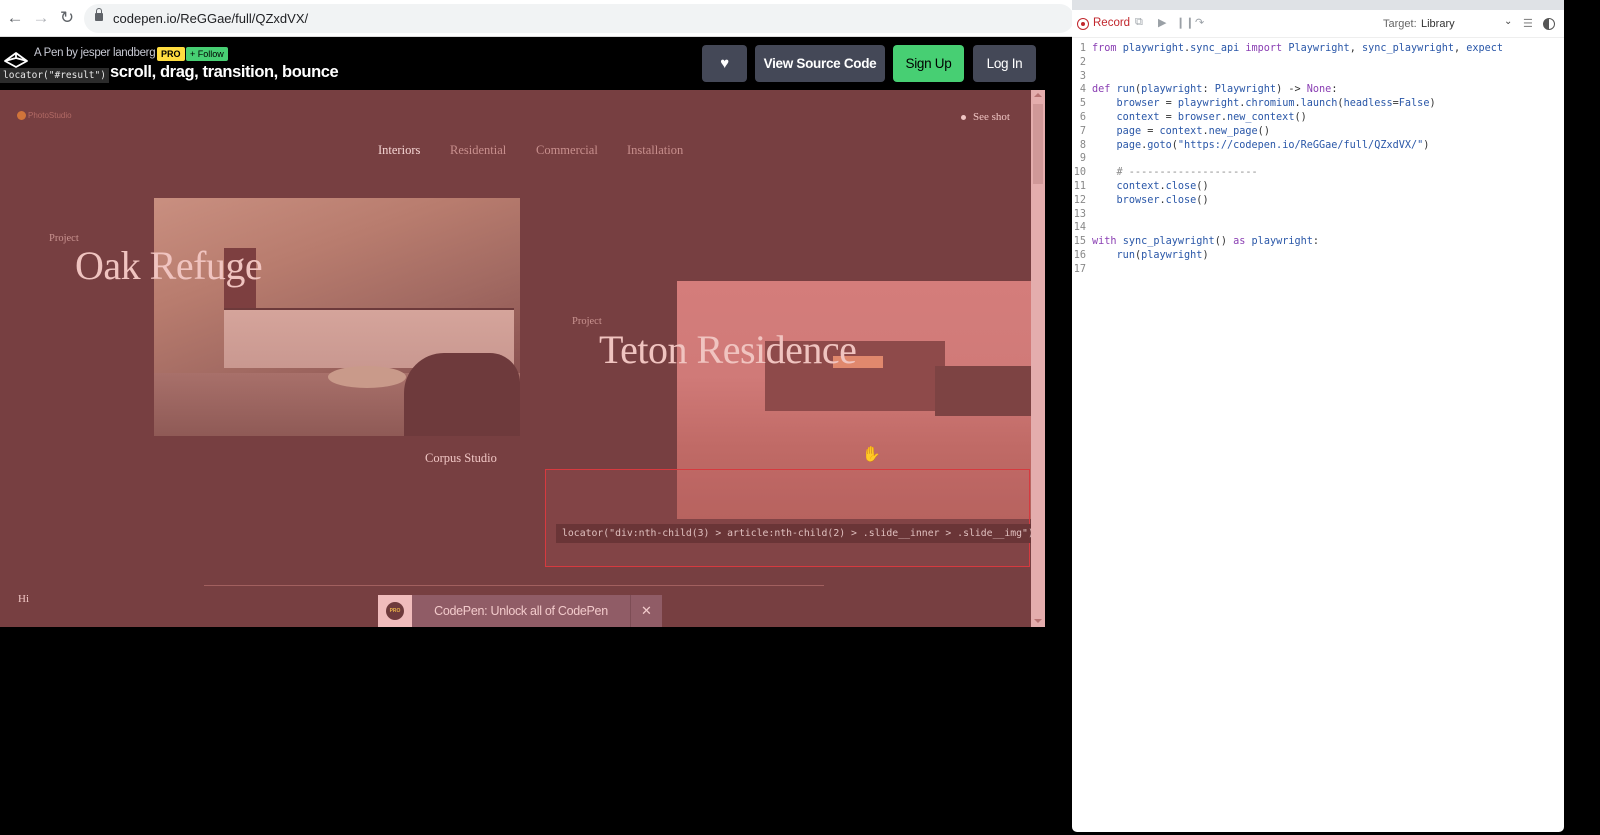 The width and height of the screenshot is (1600, 835). Describe the element at coordinates (1318, 5) in the screenshot. I see `inspector-titlebar` at that location.